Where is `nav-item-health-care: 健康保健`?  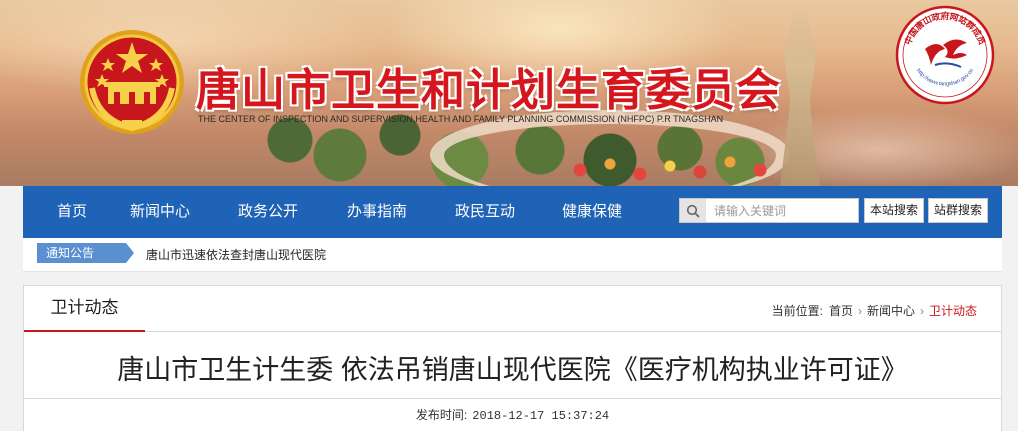
nav-item-health-care: 健康保健 is located at coordinates (592, 212).